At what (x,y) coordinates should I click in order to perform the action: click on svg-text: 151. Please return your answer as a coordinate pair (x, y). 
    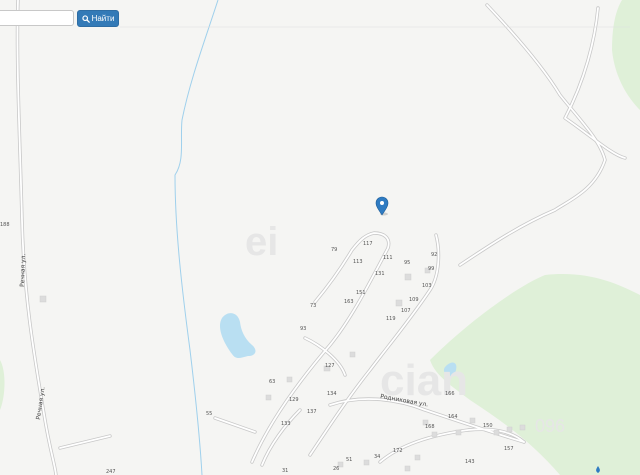
    Looking at the image, I should click on (361, 293).